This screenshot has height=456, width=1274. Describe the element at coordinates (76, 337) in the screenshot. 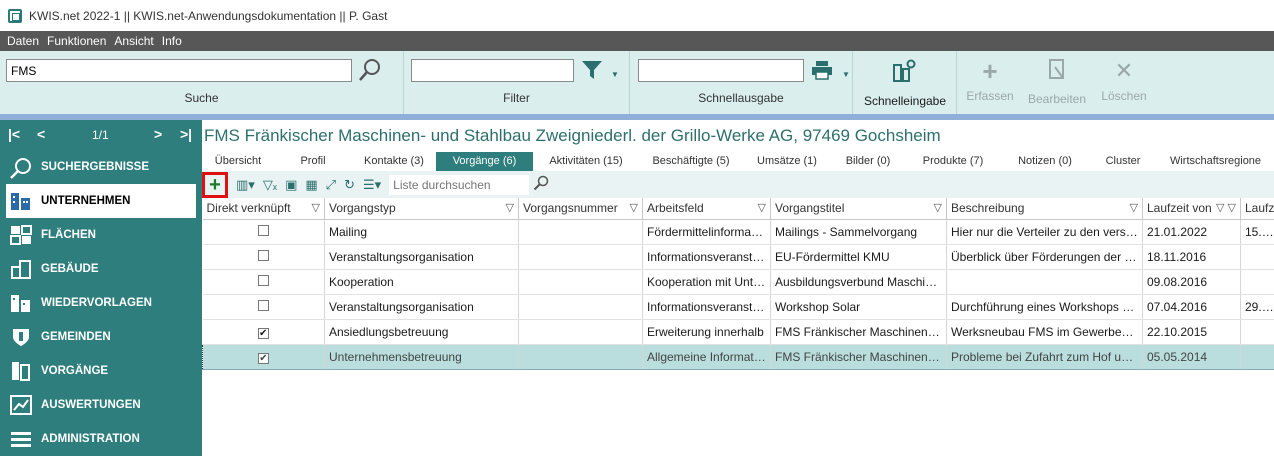

I see `nav-label: GEMEINDEN` at that location.